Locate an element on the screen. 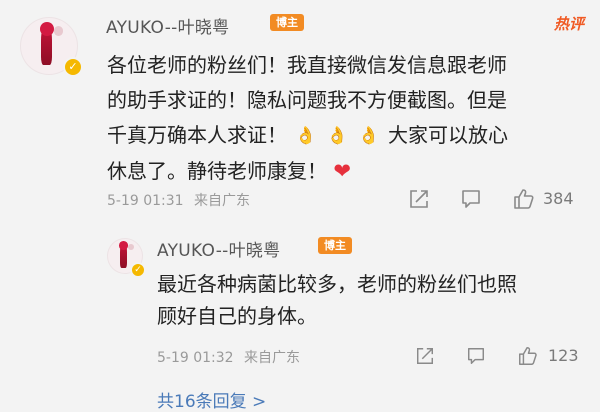 The image size is (600, 412). comment-author-name: AYUKO--叶晓粤 is located at coordinates (167, 25).